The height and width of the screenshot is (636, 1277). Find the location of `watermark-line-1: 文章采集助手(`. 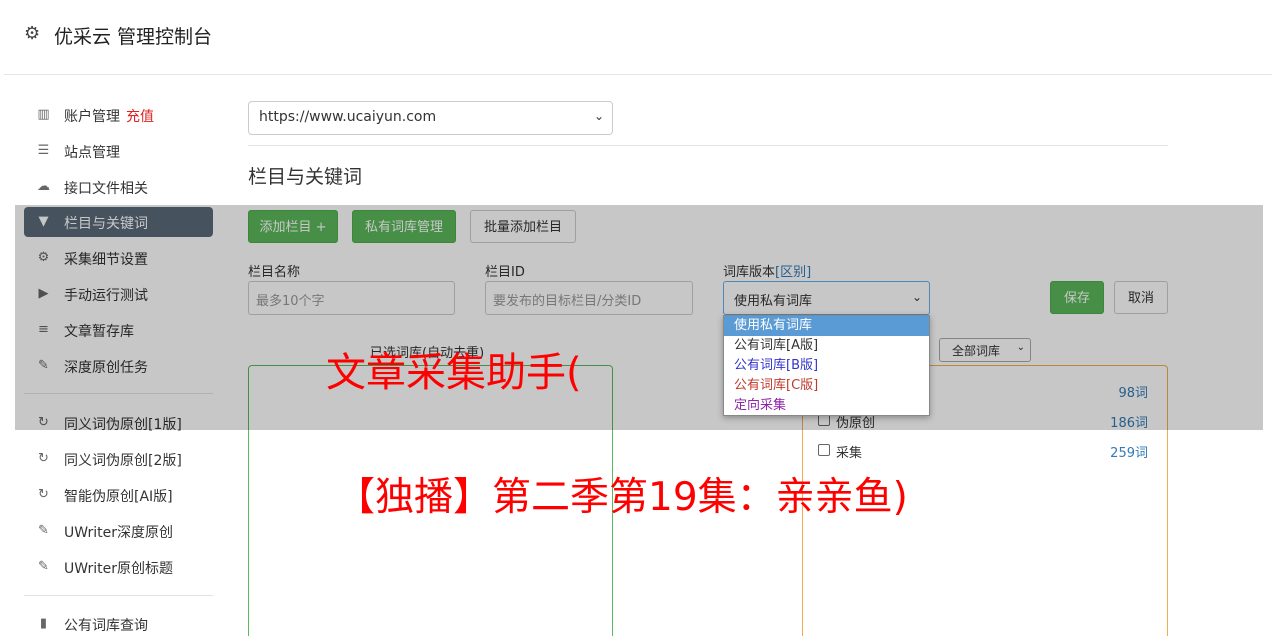

watermark-line-1: 文章采集助手( is located at coordinates (454, 373).